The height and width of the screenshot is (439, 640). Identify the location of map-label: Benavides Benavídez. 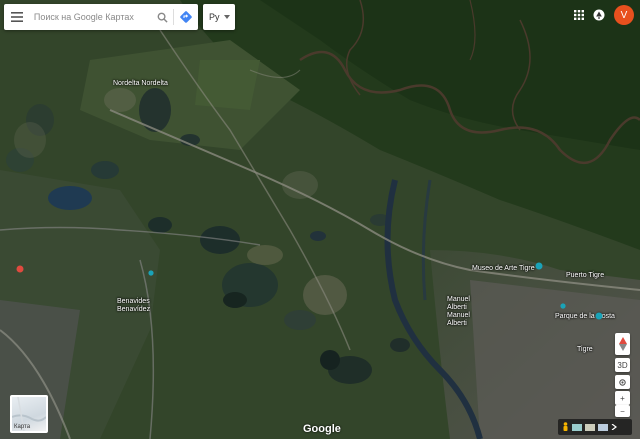
(141, 306).